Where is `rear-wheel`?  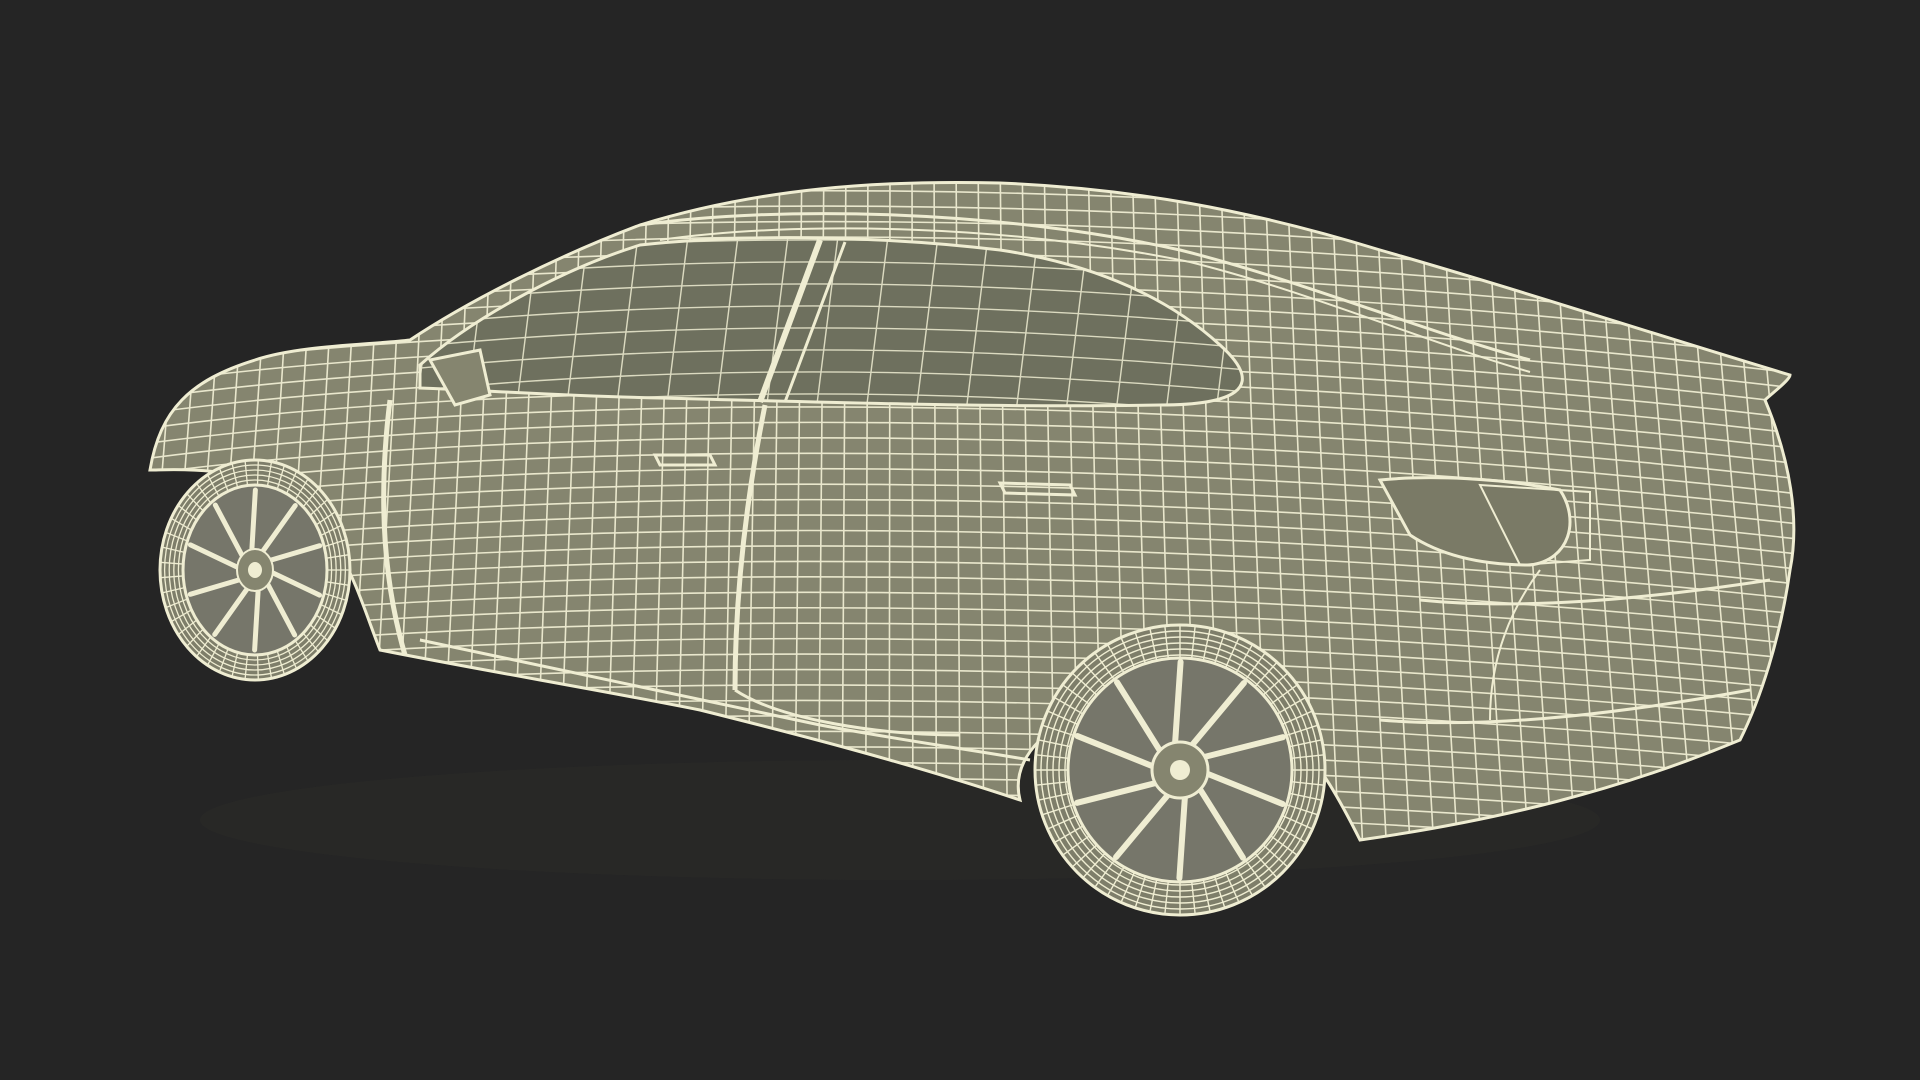 rear-wheel is located at coordinates (1180, 770).